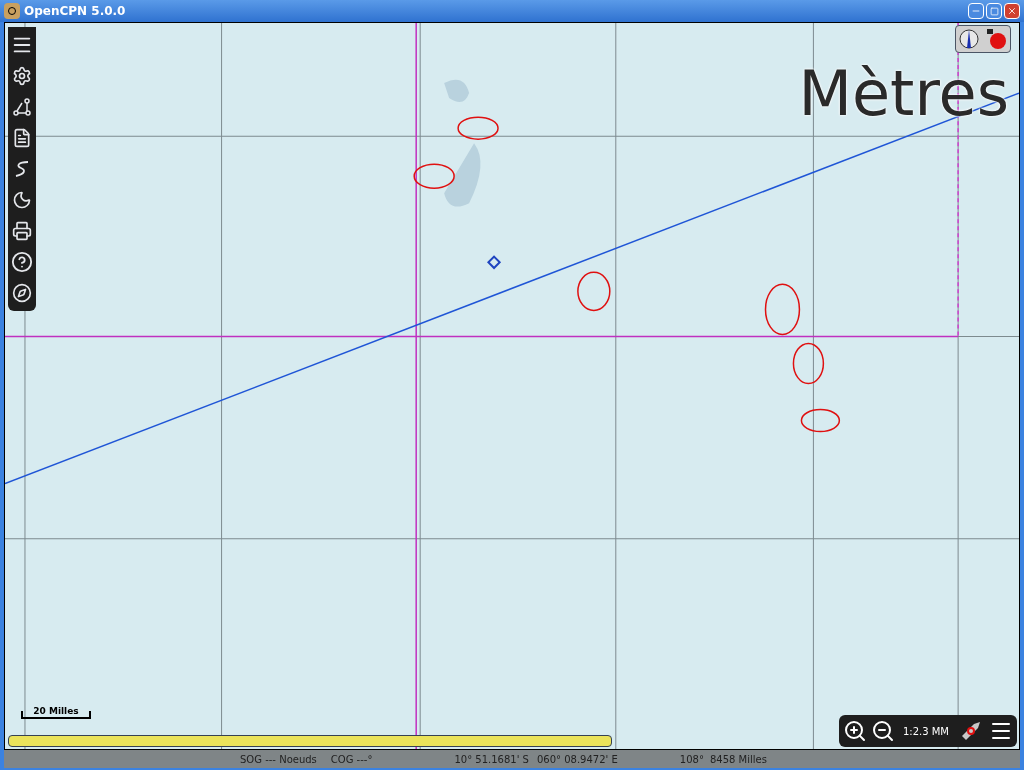 The image size is (1024, 770). What do you see at coordinates (903, 94) in the screenshot?
I see `depth-units-label: Mètres` at bounding box center [903, 94].